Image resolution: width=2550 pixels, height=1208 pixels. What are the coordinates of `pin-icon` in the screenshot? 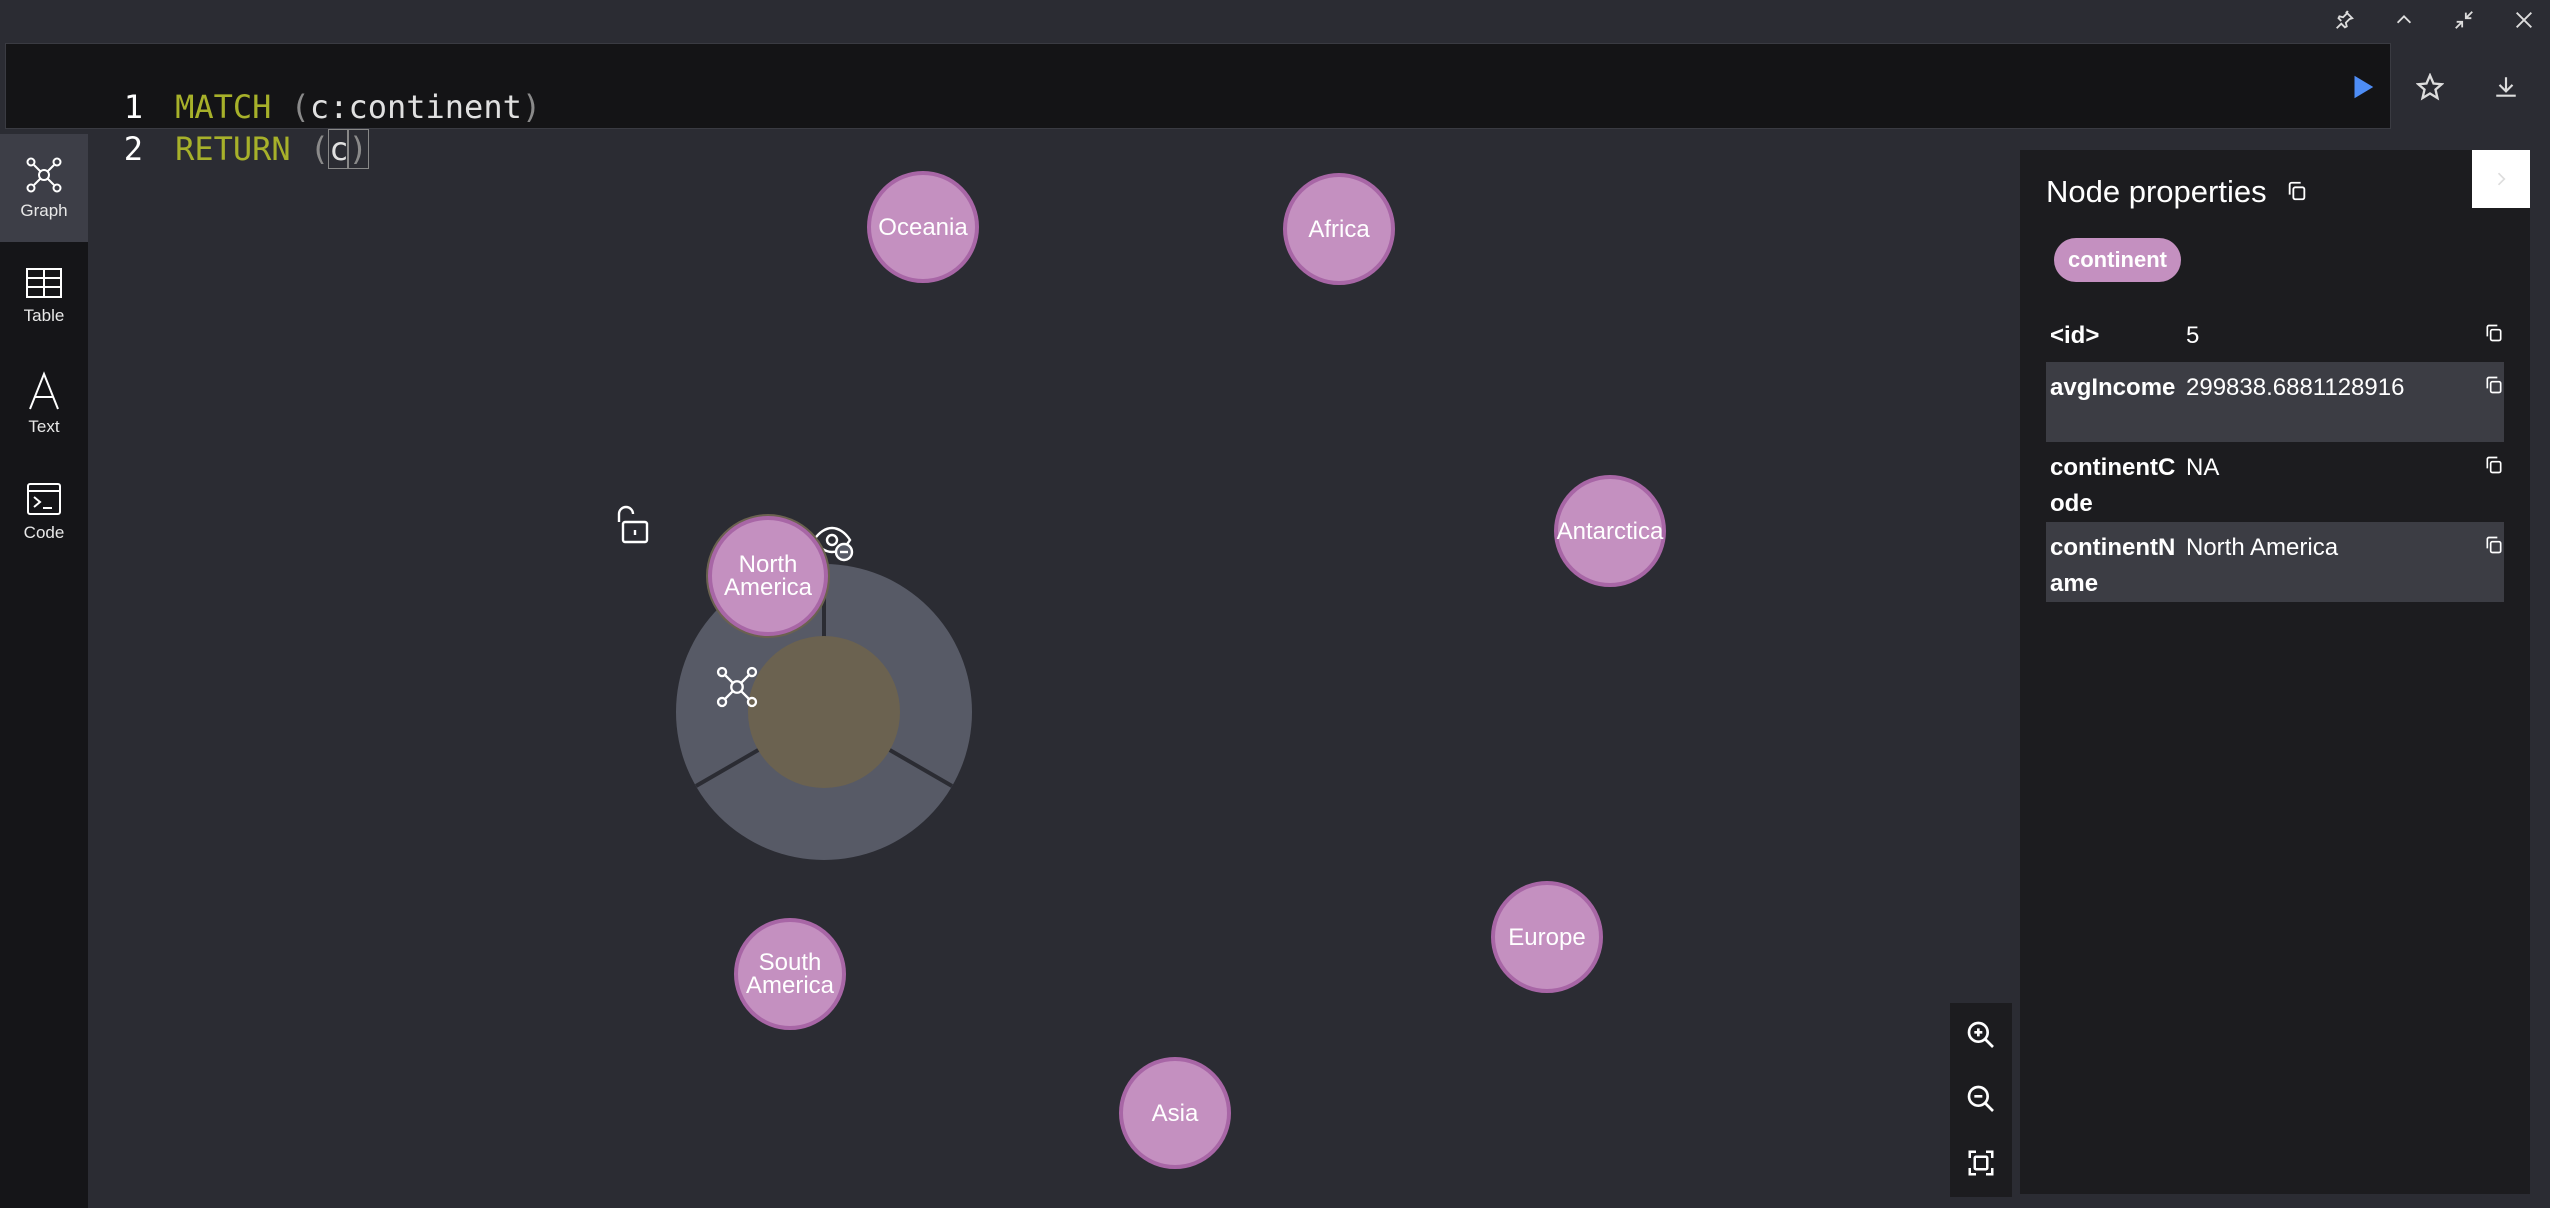 It's located at (2345, 19).